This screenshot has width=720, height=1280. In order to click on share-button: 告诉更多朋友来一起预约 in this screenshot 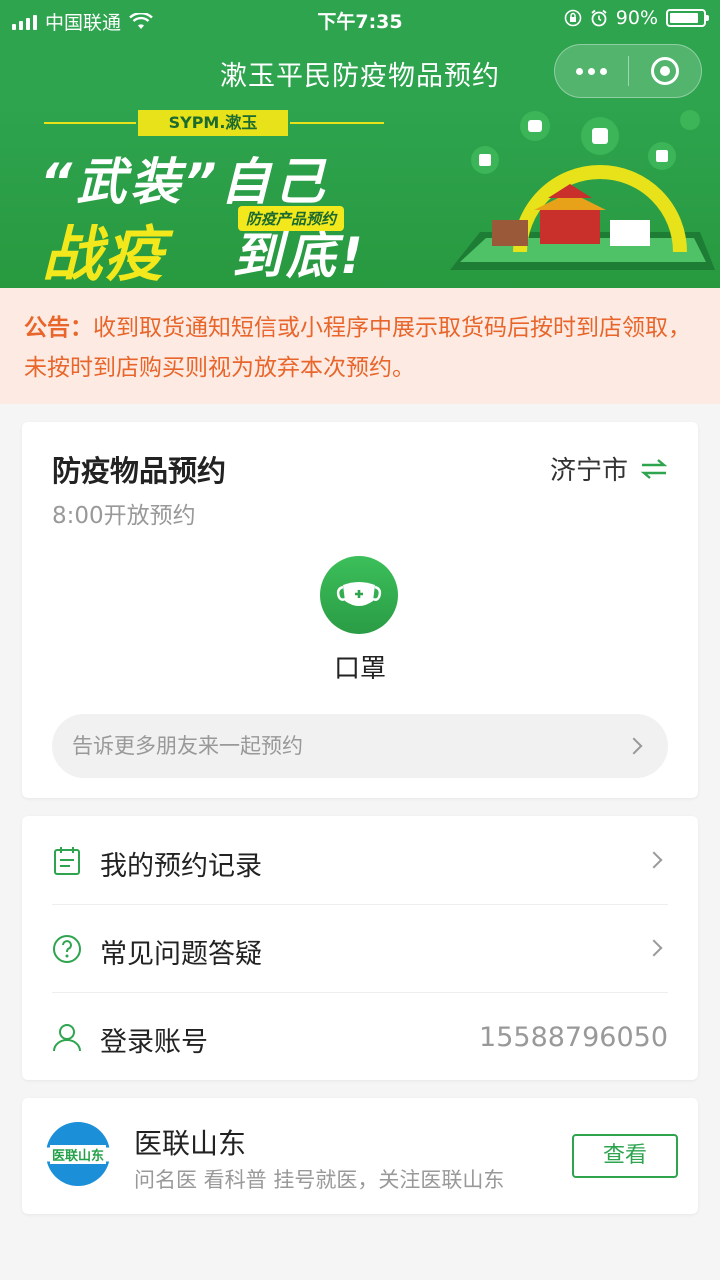, I will do `click(360, 746)`.